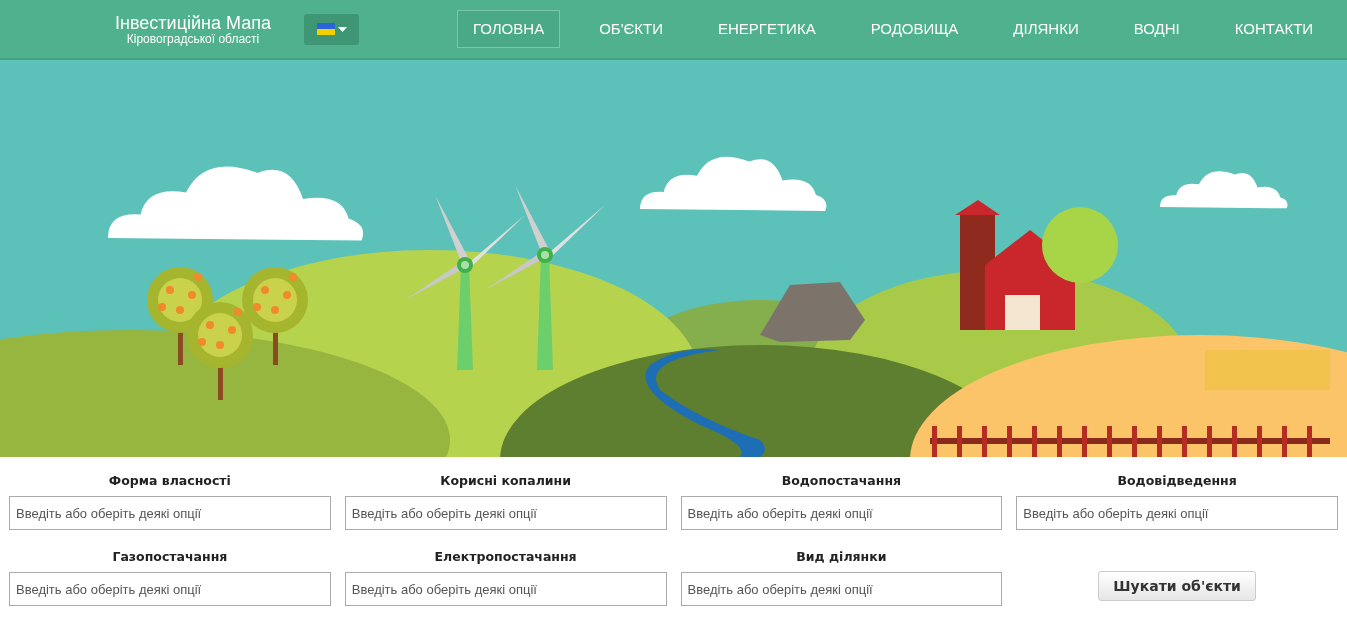  I want to click on filter-label: Вид ділянки, so click(841, 556).